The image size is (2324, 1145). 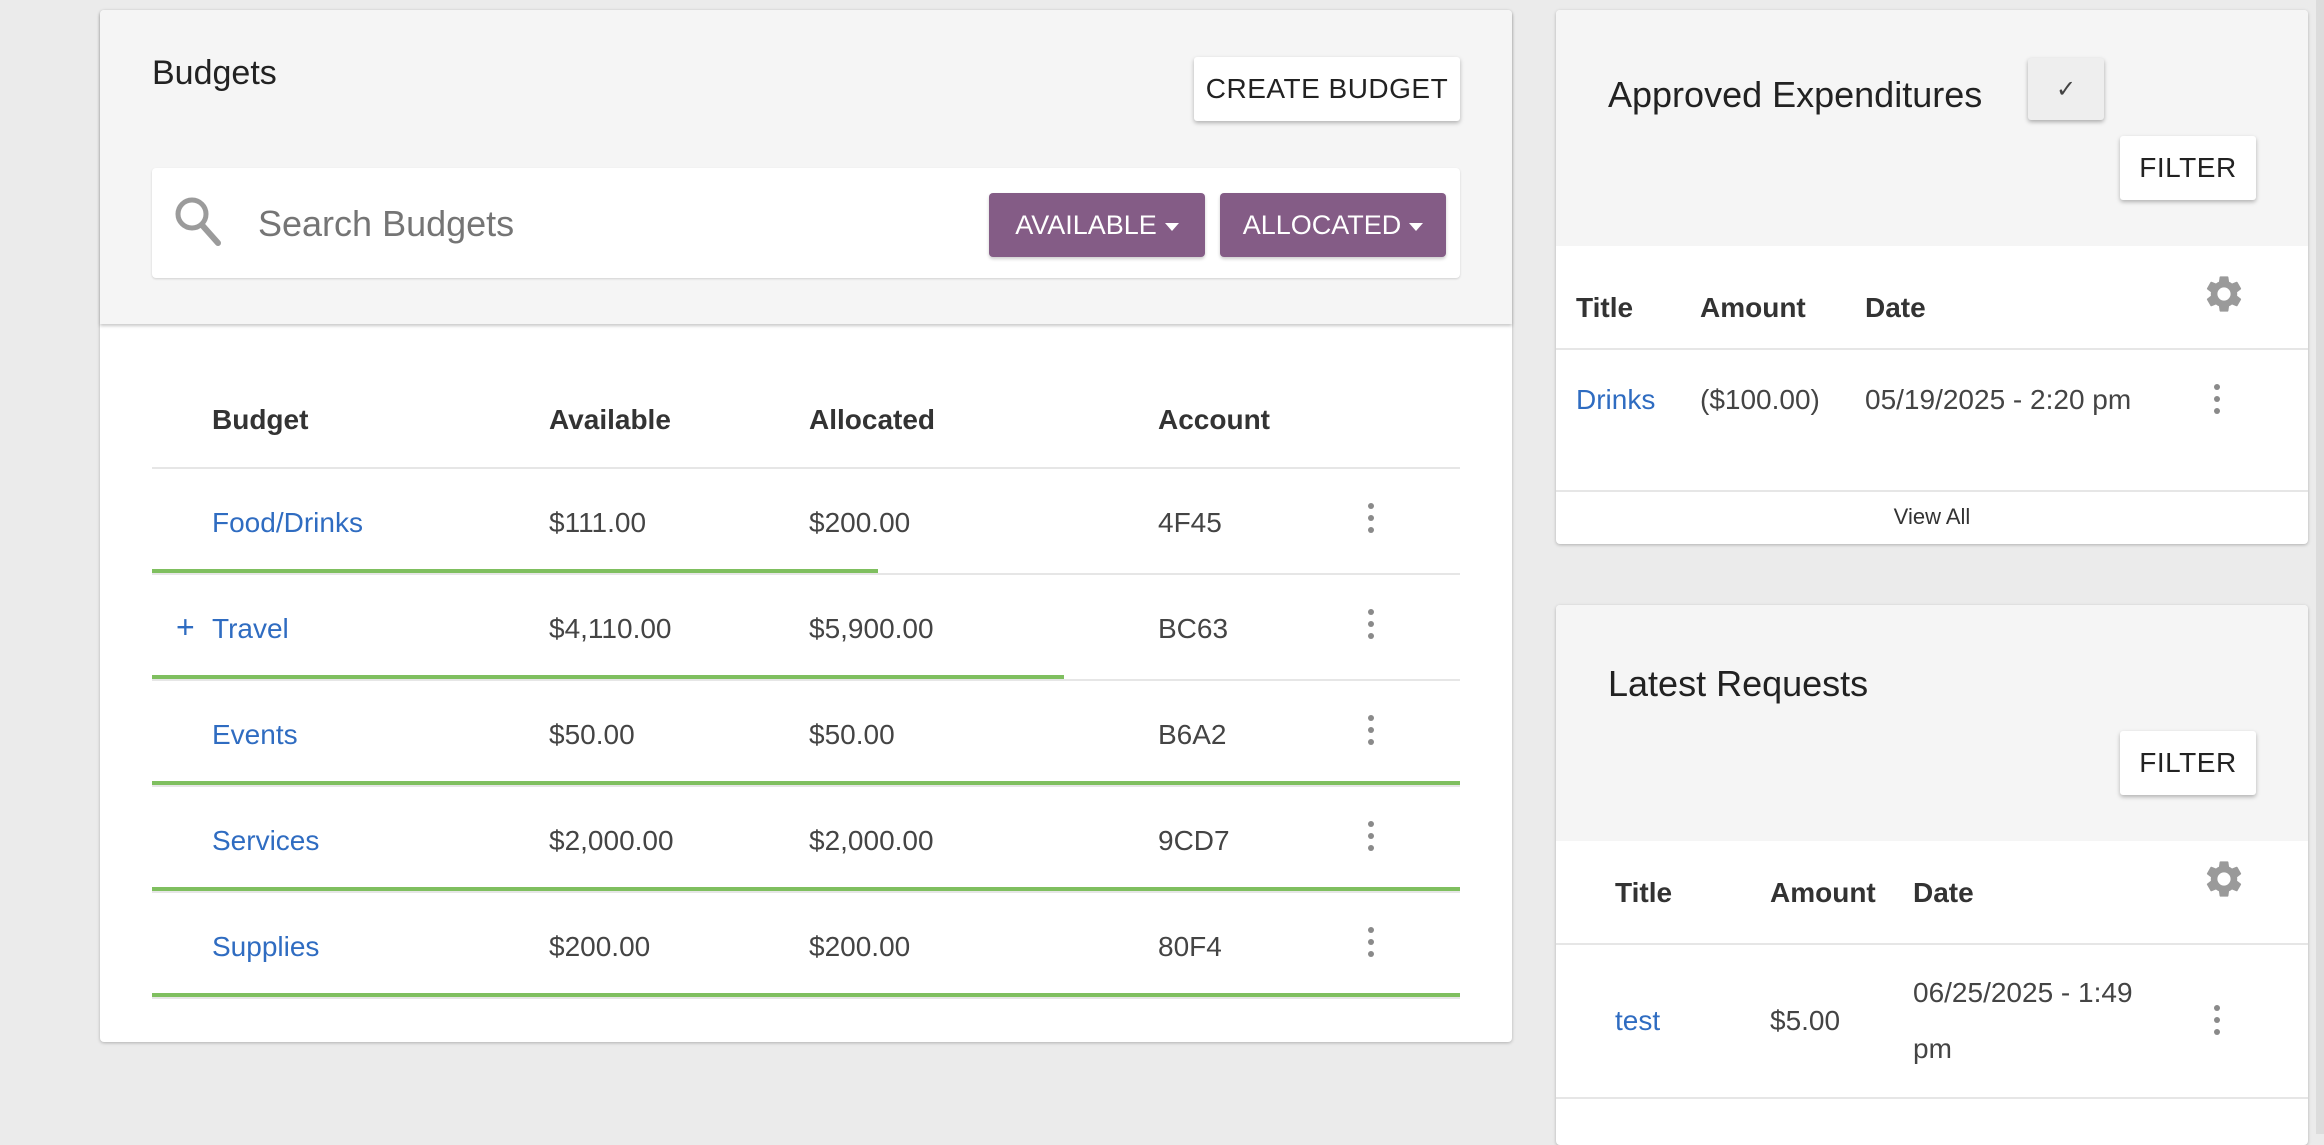 I want to click on search-icon, so click(x=198, y=224).